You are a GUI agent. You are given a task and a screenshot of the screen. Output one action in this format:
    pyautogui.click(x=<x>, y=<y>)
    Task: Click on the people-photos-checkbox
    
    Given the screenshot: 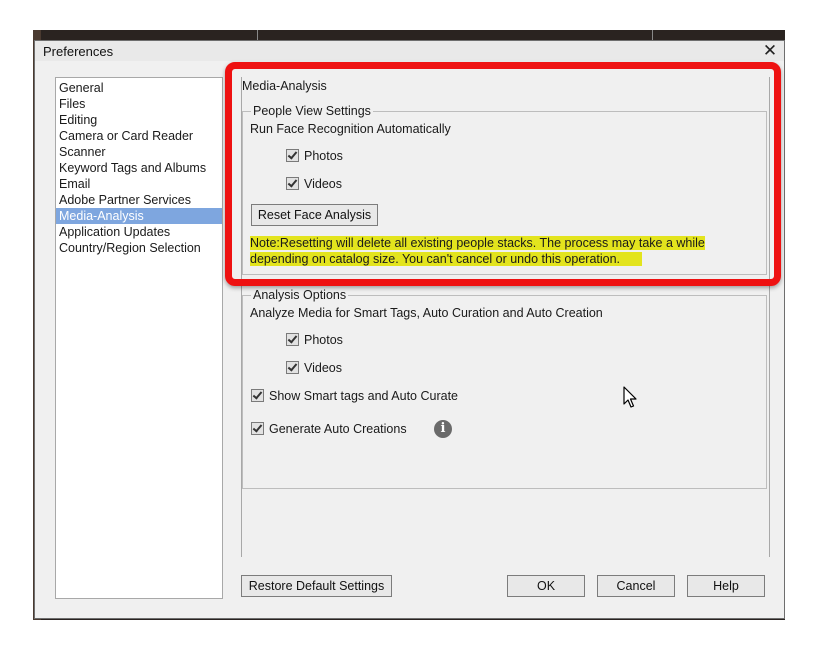 What is the action you would take?
    pyautogui.click(x=292, y=155)
    